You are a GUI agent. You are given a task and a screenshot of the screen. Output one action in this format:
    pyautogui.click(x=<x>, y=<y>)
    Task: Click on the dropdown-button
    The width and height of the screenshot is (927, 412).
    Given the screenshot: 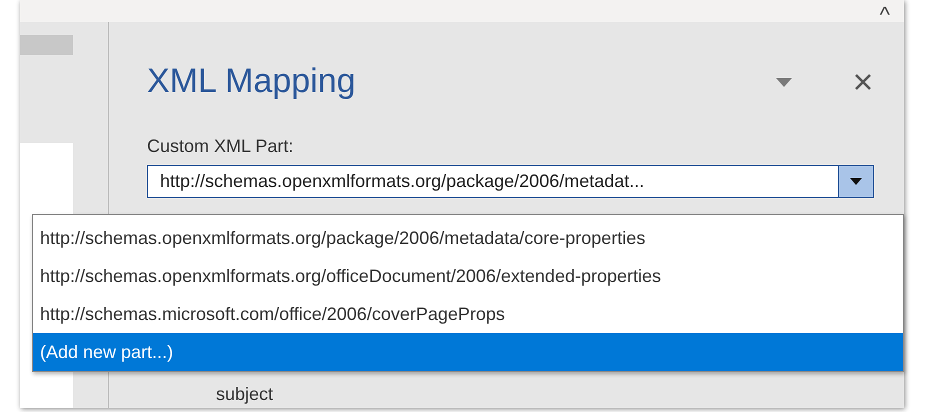 What is the action you would take?
    pyautogui.click(x=855, y=181)
    